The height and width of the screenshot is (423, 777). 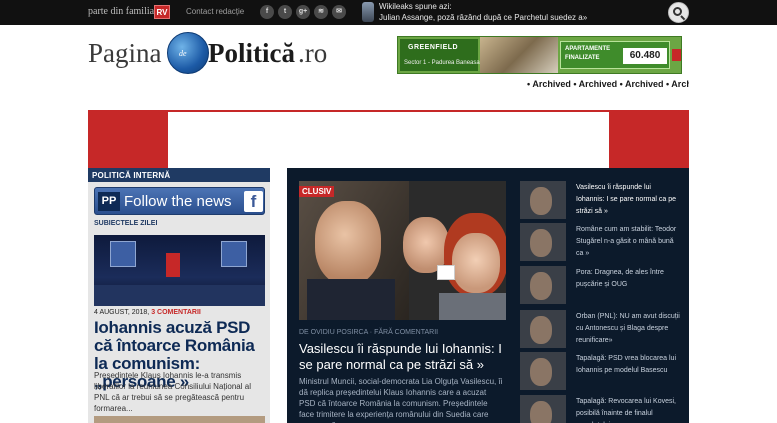 I want to click on logo-text-ro: .ro, so click(x=313, y=53).